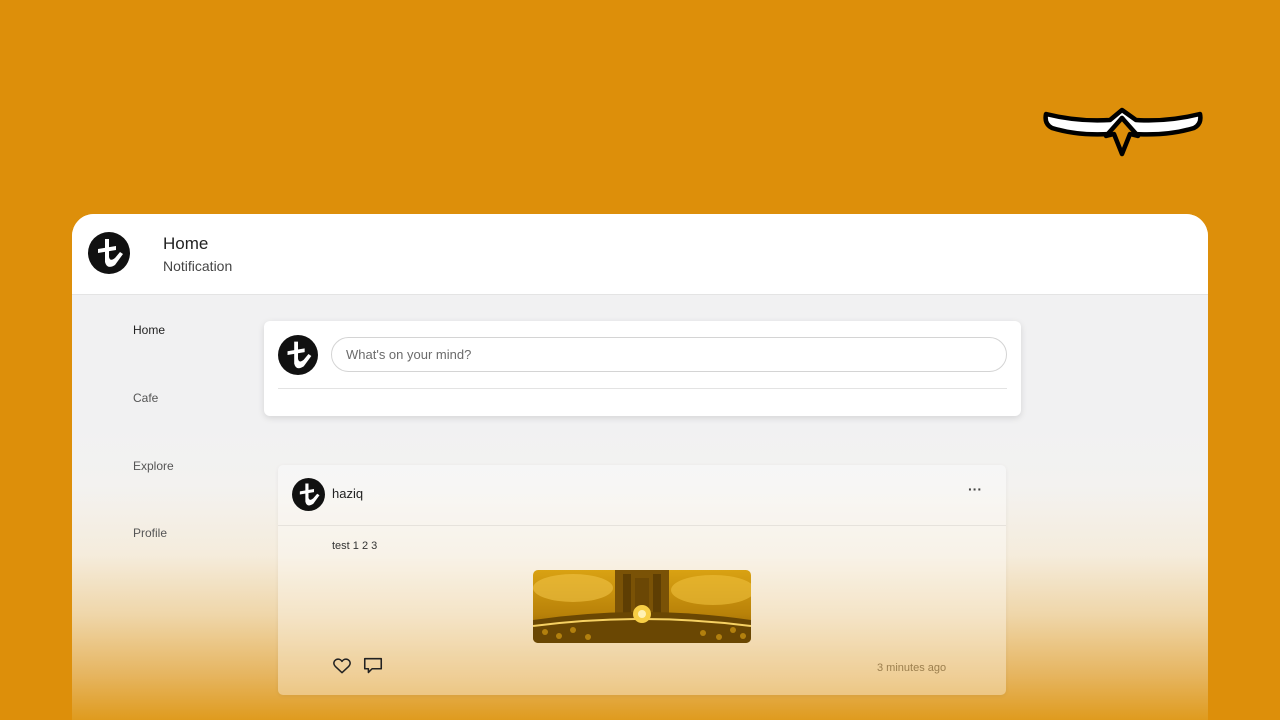  Describe the element at coordinates (669, 354) in the screenshot. I see `composer-input` at that location.